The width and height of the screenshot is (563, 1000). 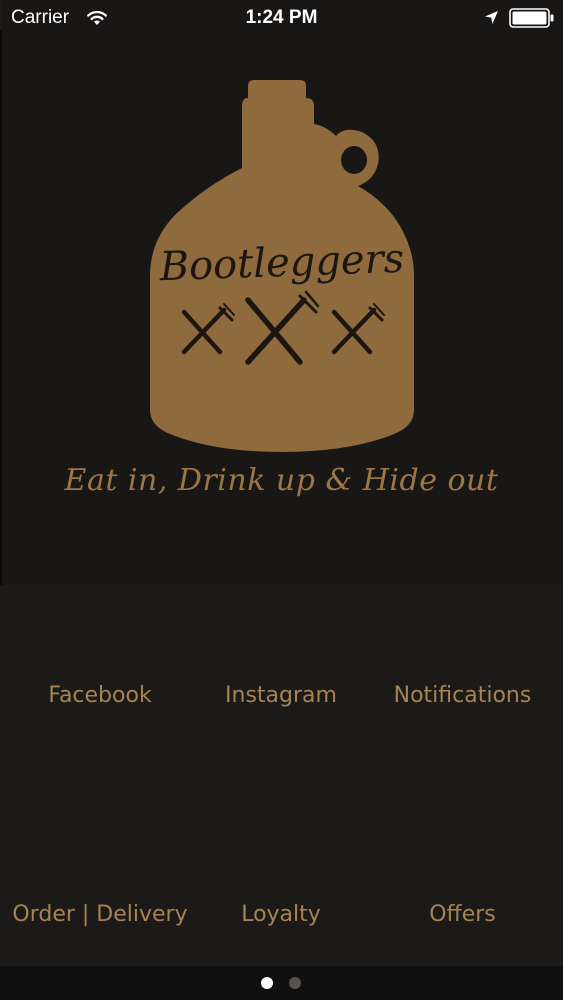 What do you see at coordinates (462, 695) in the screenshot?
I see `notifications-button: Notifications` at bounding box center [462, 695].